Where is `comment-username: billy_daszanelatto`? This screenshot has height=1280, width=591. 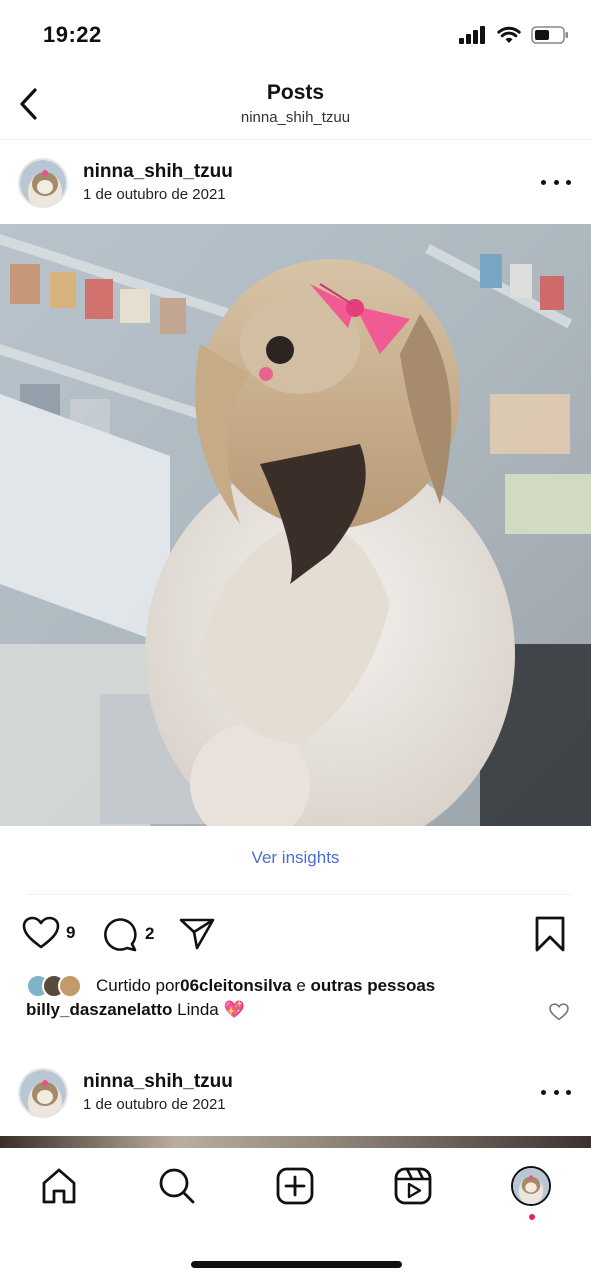 comment-username: billy_daszanelatto is located at coordinates (99, 1009).